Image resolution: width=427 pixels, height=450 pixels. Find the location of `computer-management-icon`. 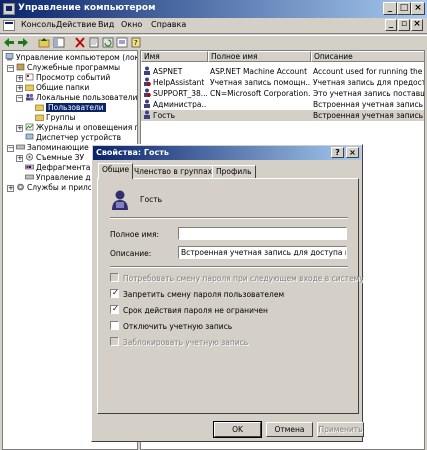

computer-management-icon is located at coordinates (9, 9).